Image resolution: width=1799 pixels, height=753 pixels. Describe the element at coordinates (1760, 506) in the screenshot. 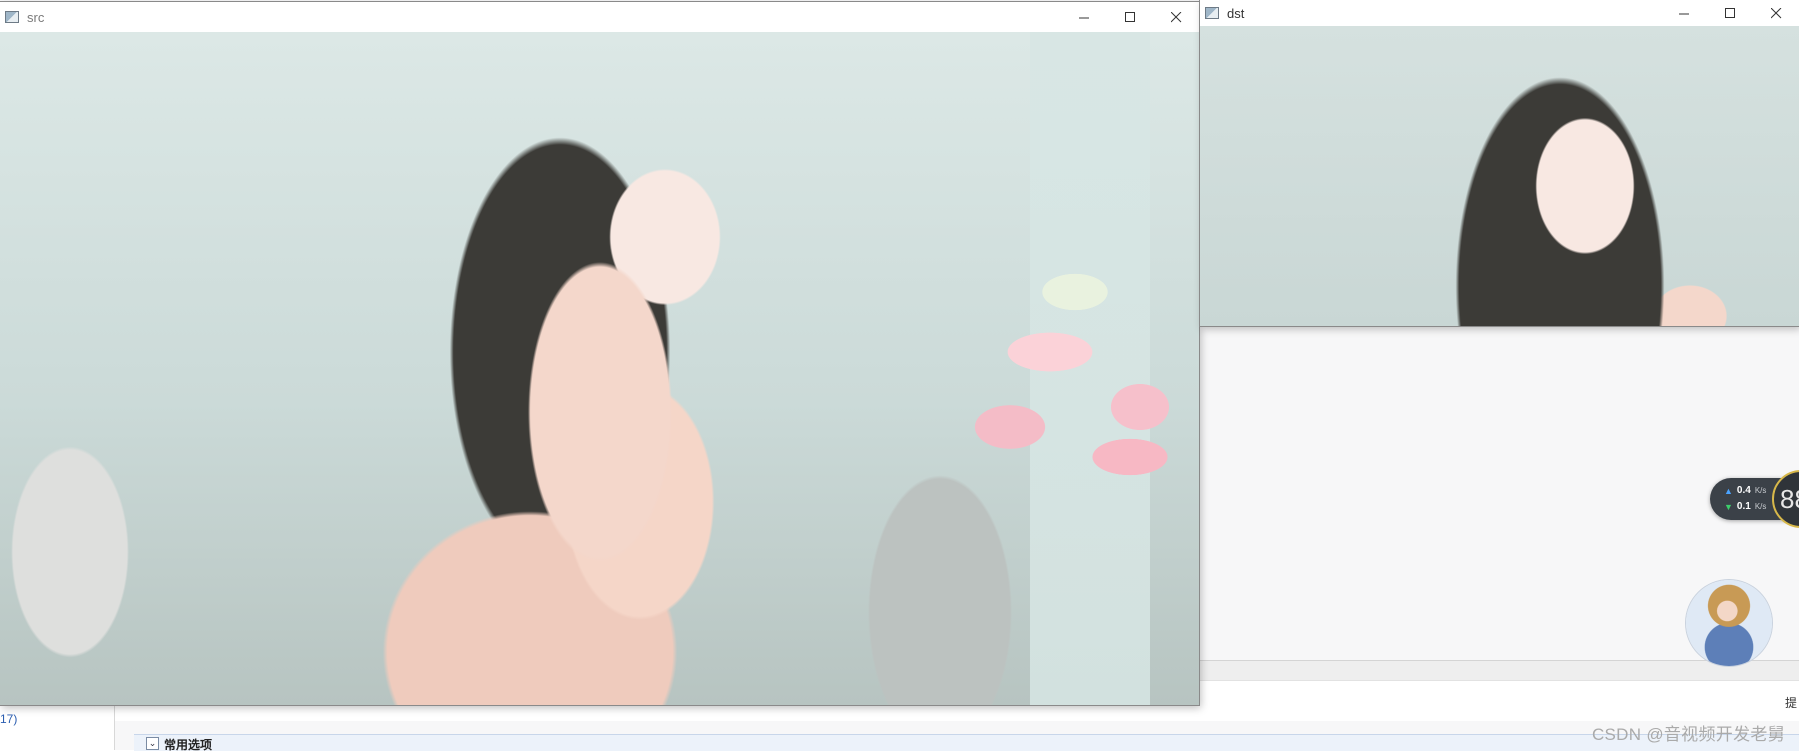

I see `download-speed-unit: K/s` at that location.